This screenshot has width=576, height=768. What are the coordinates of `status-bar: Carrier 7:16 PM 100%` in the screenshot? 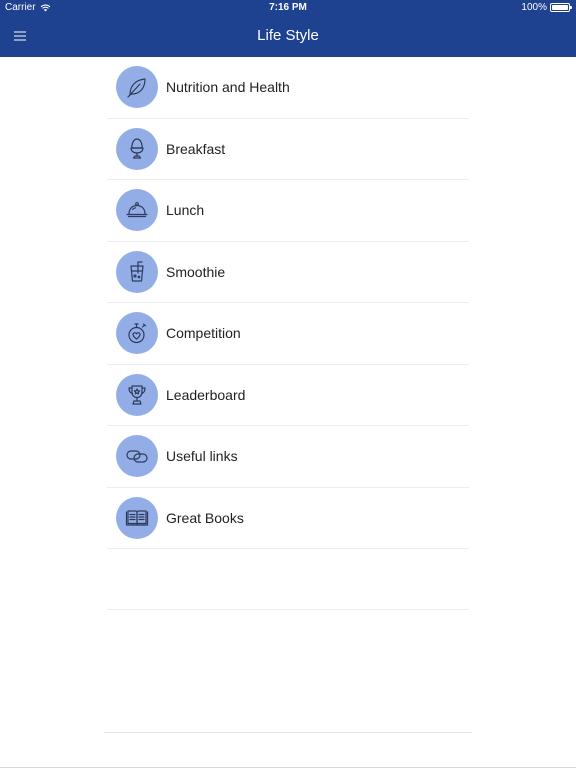 It's located at (288, 8).